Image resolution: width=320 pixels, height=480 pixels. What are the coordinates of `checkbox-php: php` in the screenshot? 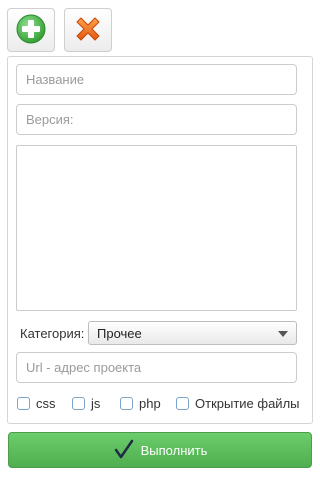 It's located at (140, 403).